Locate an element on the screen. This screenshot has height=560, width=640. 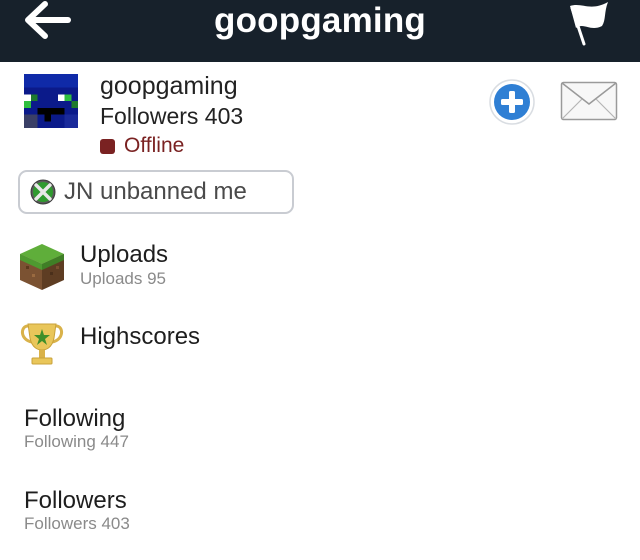
add-friend-button is located at coordinates (512, 102).